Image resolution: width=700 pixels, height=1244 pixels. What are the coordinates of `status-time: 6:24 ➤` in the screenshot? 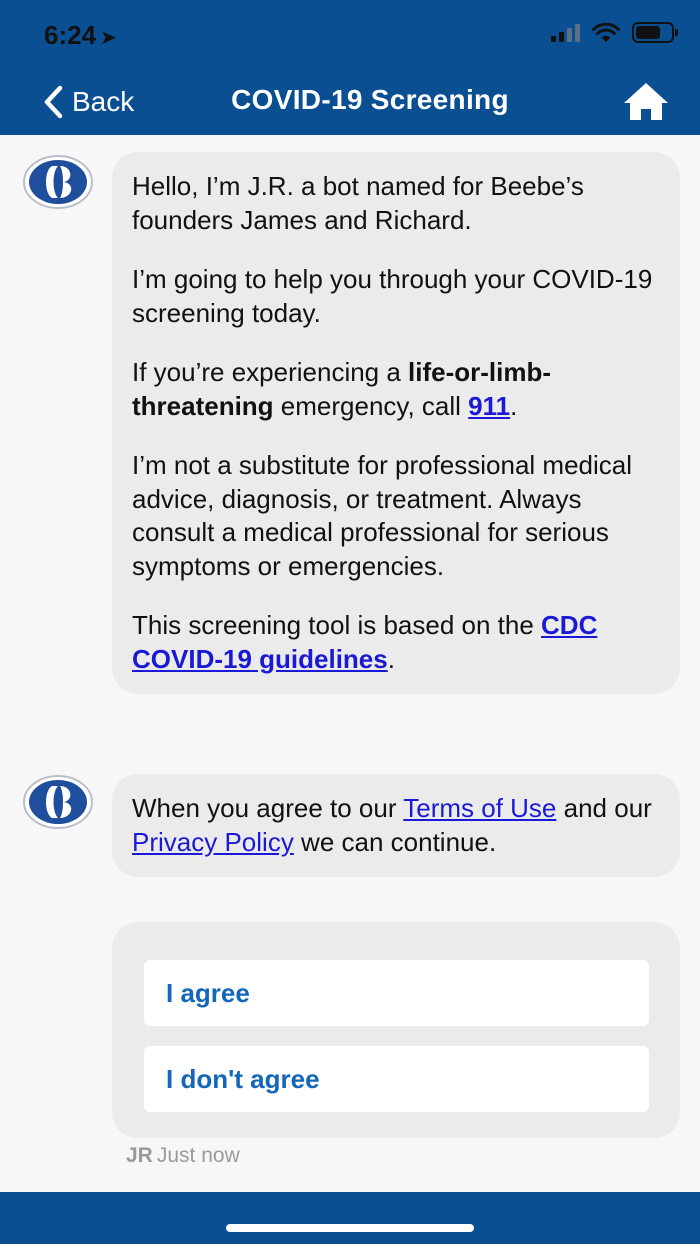 It's located at (80, 35).